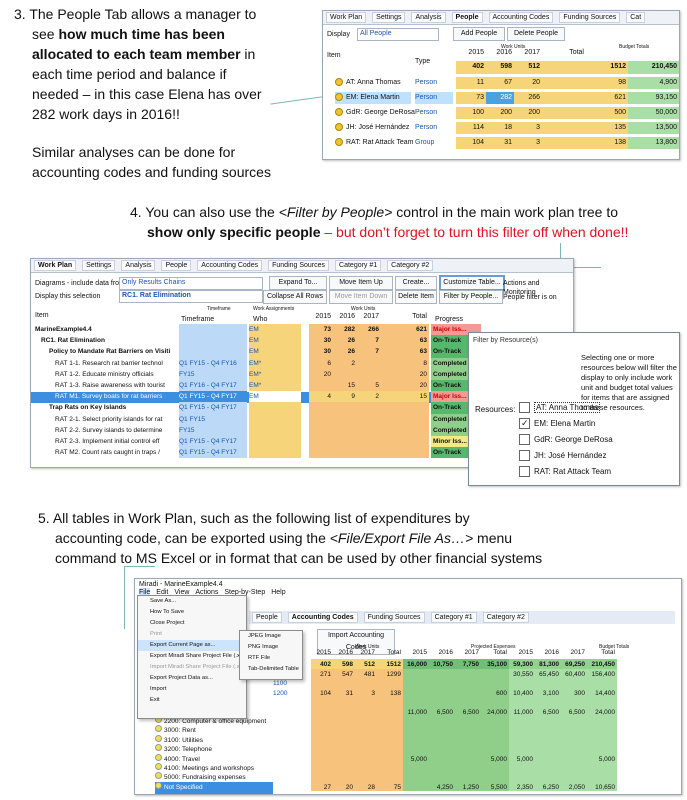 The width and height of the screenshot is (687, 800). Describe the element at coordinates (594, 473) in the screenshot. I see `resource-option: RAT: Rat Attack Team` at that location.